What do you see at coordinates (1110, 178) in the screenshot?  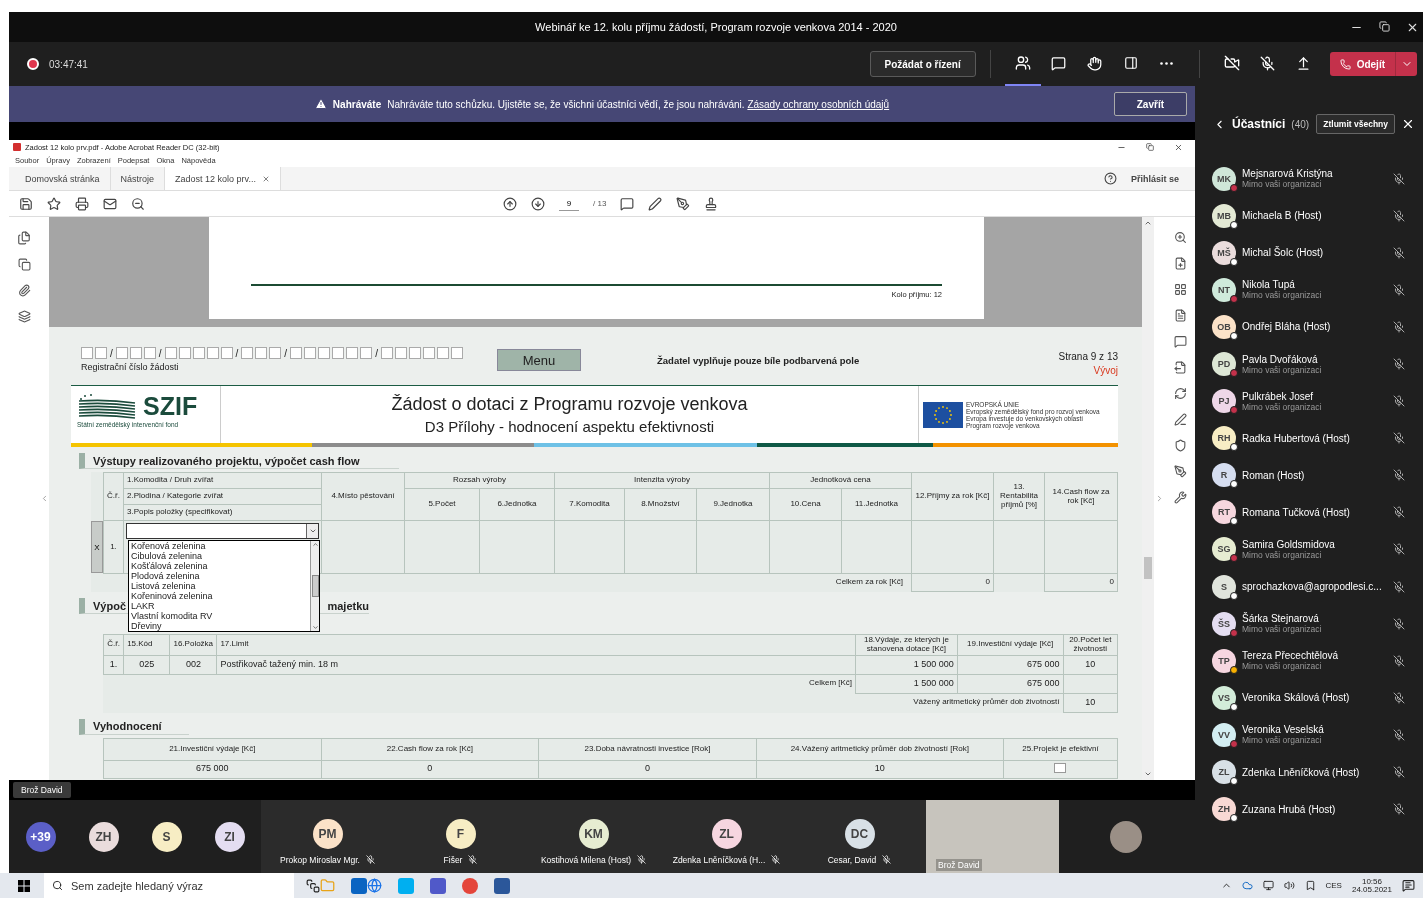 I see `help-icon` at bounding box center [1110, 178].